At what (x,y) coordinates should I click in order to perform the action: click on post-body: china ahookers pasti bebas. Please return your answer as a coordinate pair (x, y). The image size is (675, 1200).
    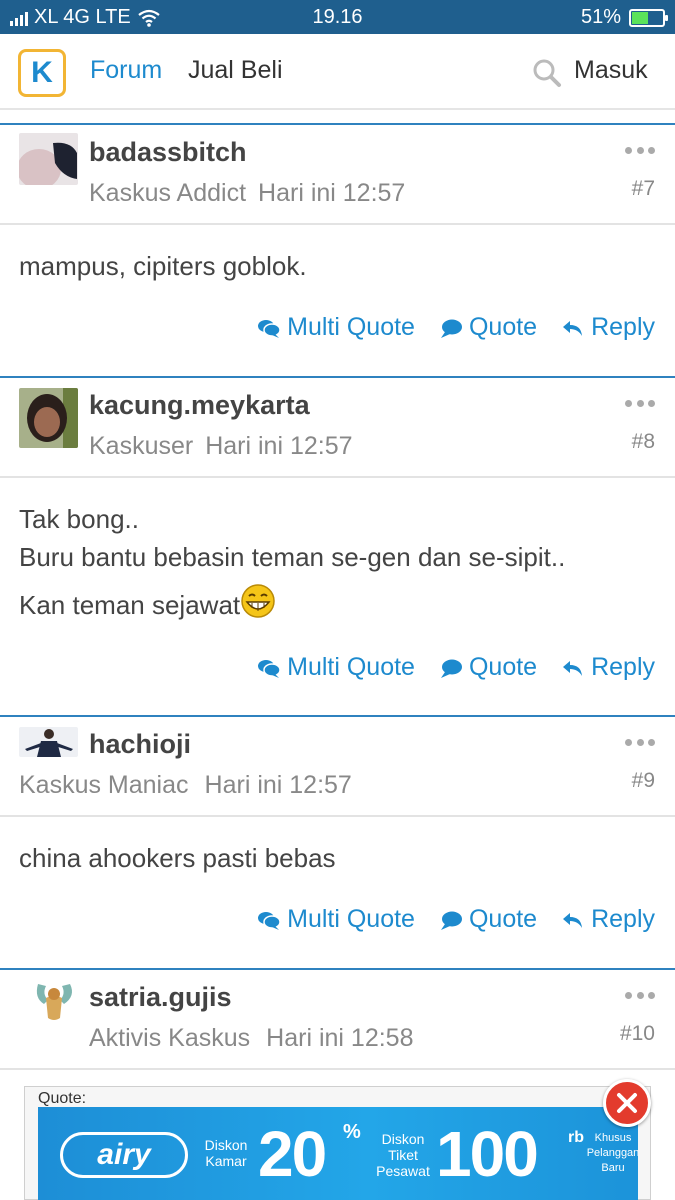
    Looking at the image, I should click on (337, 847).